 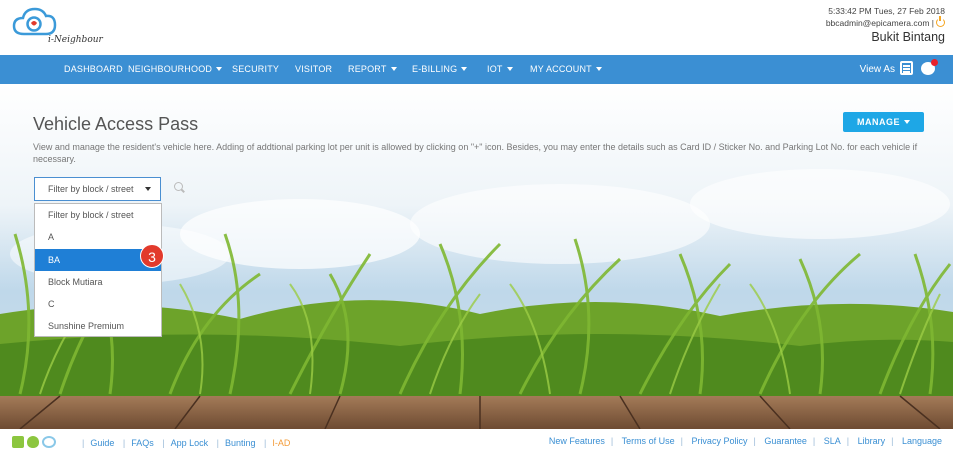 I want to click on footer-link-terms: Terms of Use, so click(x=648, y=441).